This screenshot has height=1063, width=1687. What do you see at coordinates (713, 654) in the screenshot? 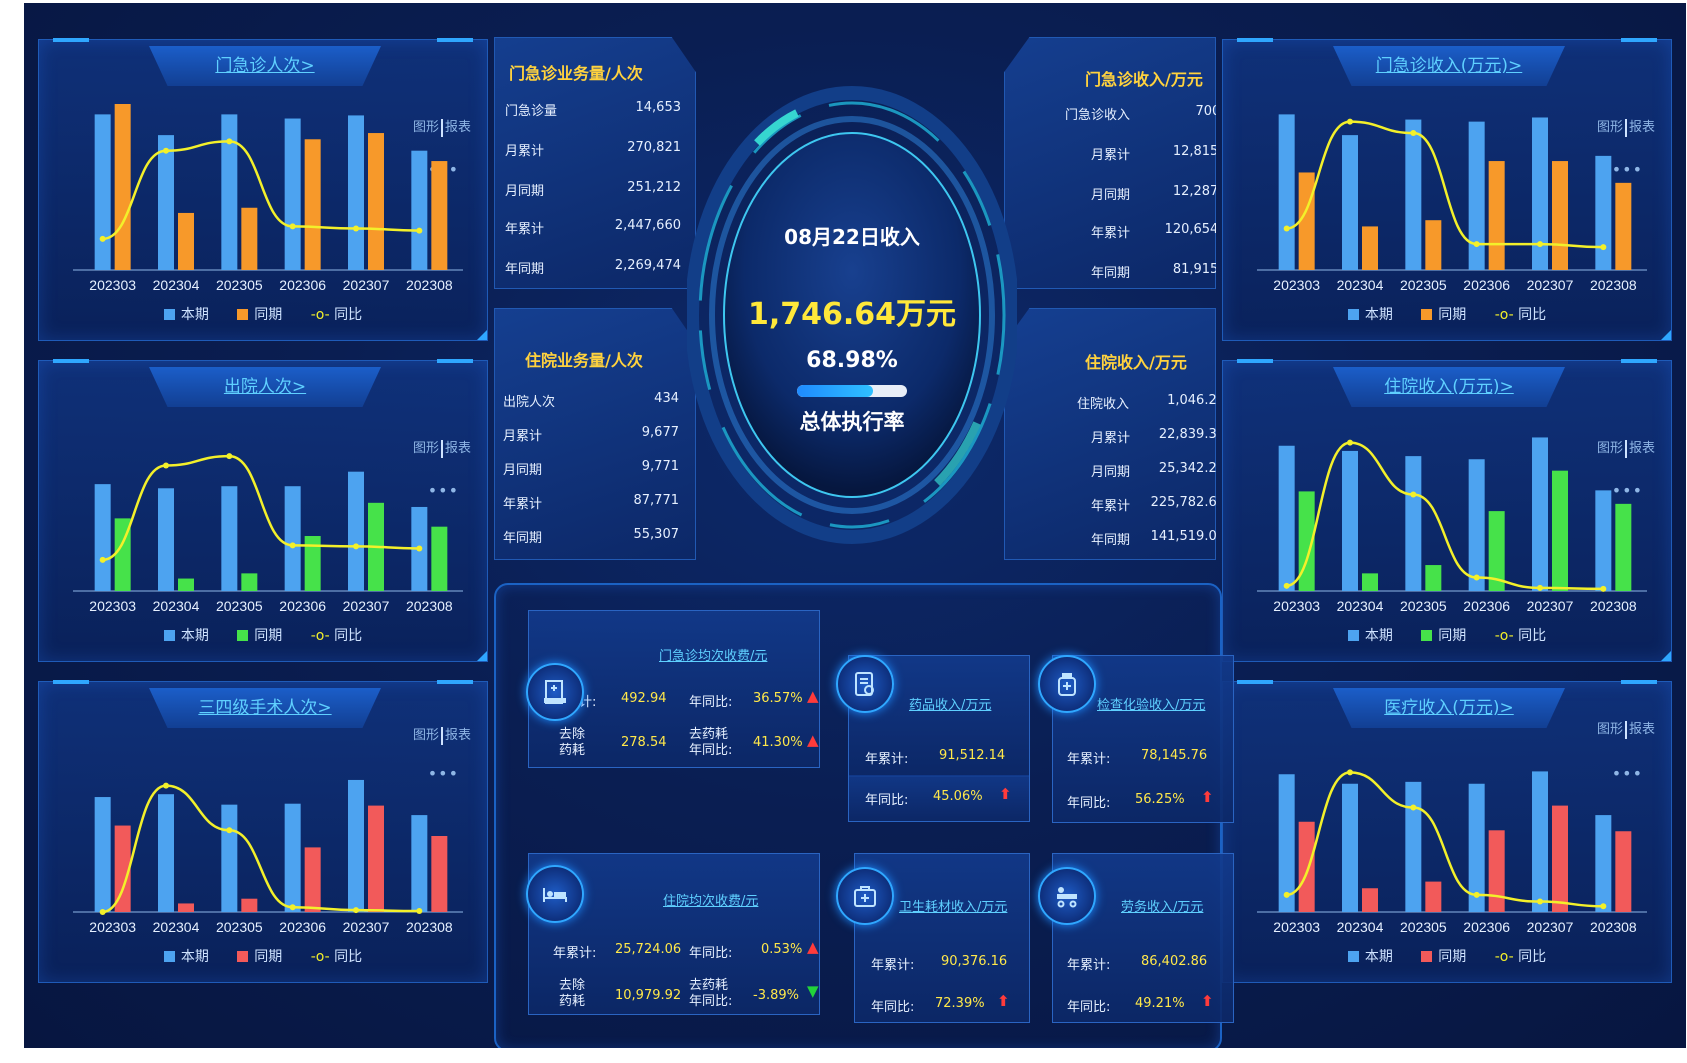
I see `card-title-link: 门急诊均次收费/元` at bounding box center [713, 654].